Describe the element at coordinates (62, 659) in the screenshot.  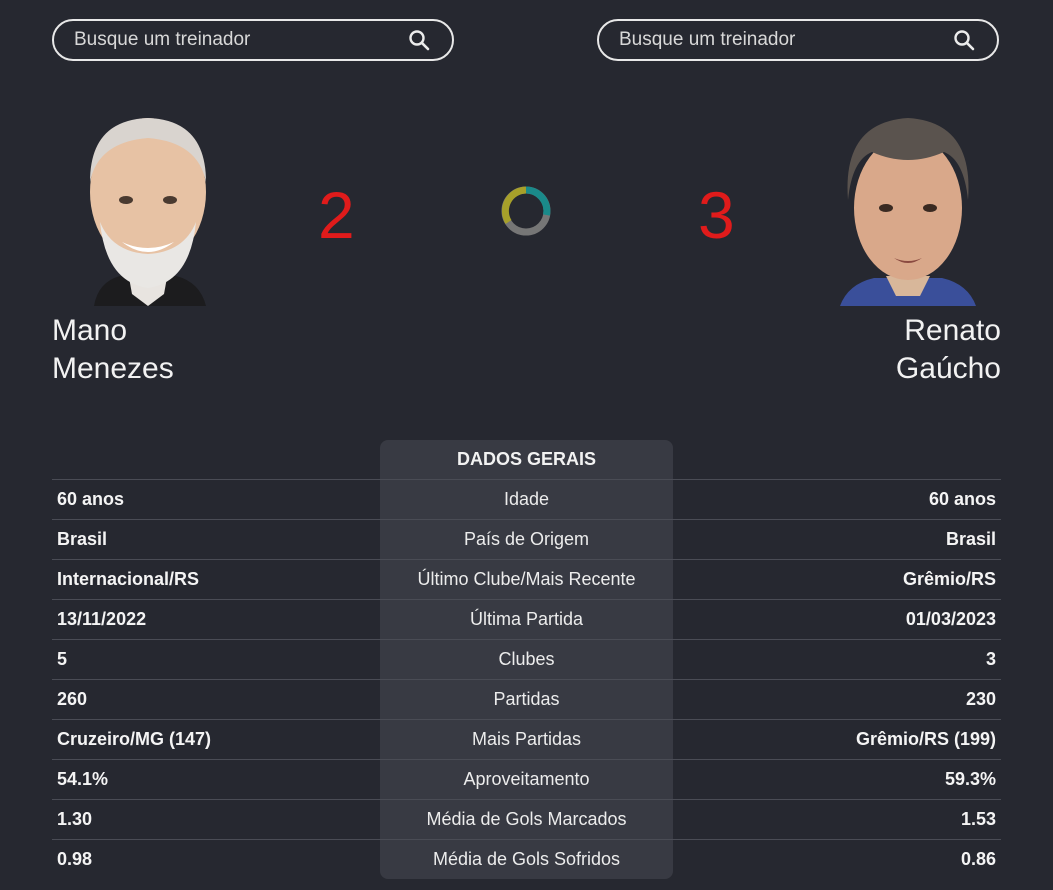
I see `left-value: 5` at that location.